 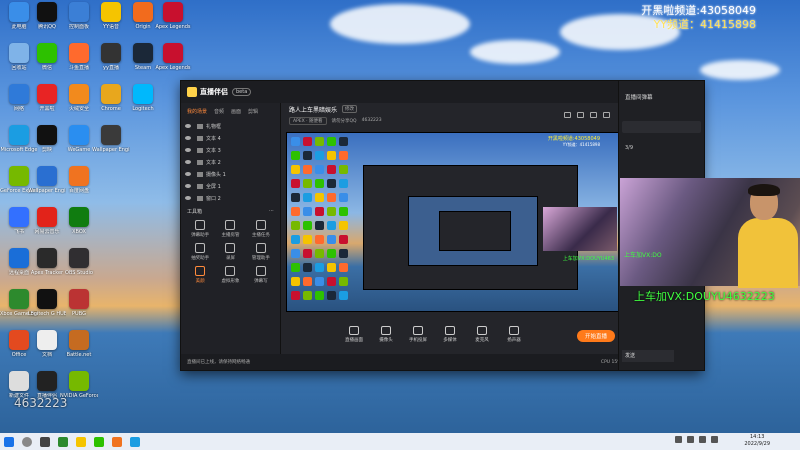 What do you see at coordinates (236, 111) in the screenshot?
I see `left-tab: 画面` at bounding box center [236, 111].